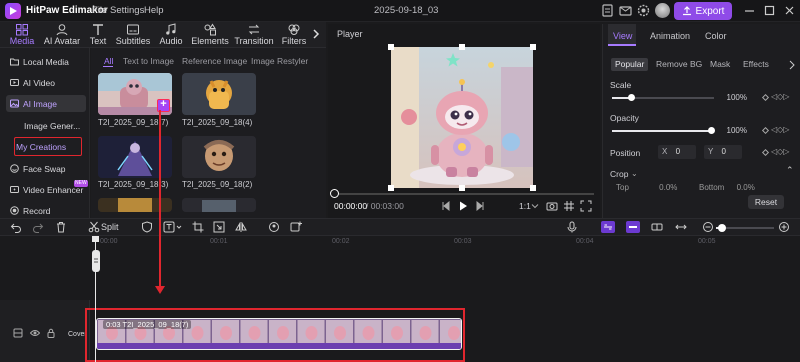 This screenshot has height=362, width=800. Describe the element at coordinates (61, 227) in the screenshot. I see `delete-icon` at that location.